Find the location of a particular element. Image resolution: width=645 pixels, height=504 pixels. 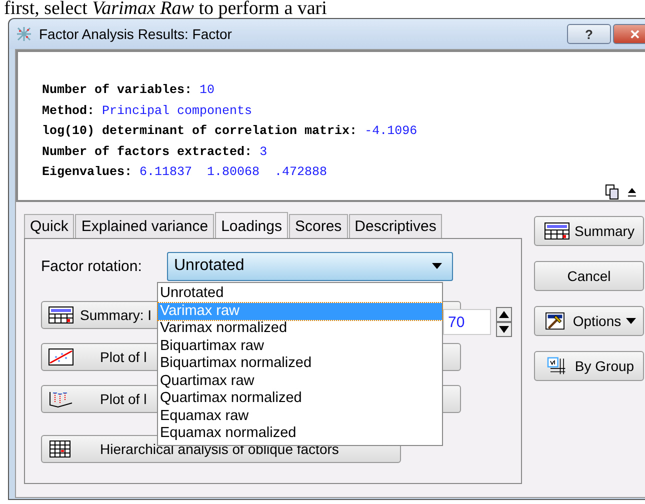

output-label: log(10) determinant of correlation matrix: is located at coordinates (200, 131).